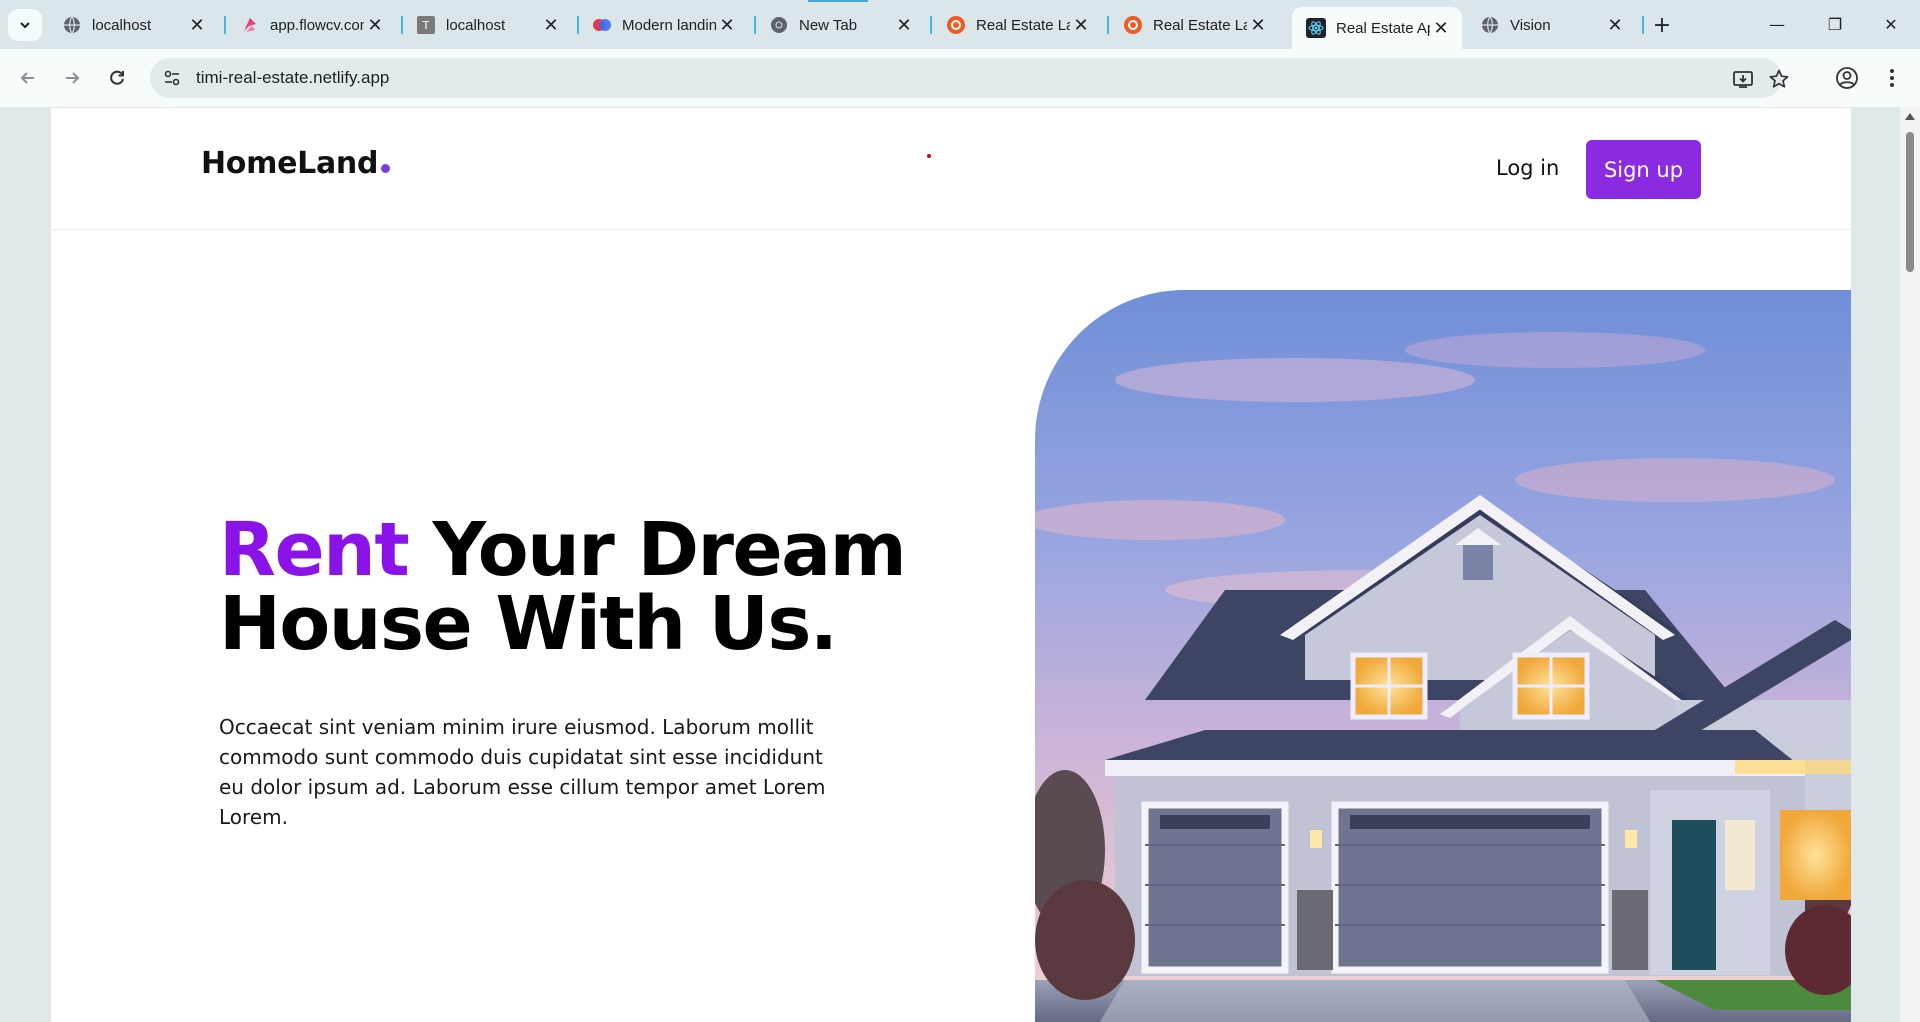  I want to click on close-window-button: ✕, so click(1891, 24).